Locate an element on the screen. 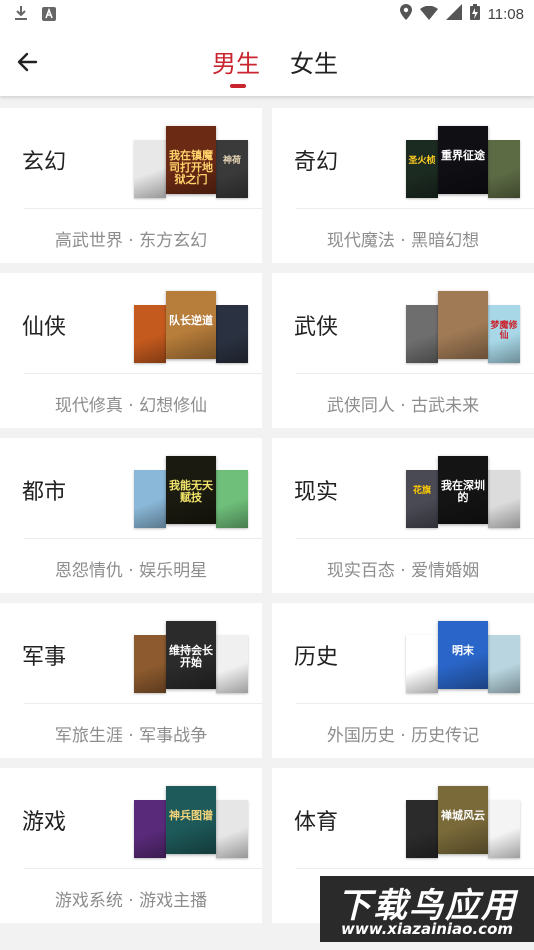  book-cover: 神荷 is located at coordinates (232, 169).